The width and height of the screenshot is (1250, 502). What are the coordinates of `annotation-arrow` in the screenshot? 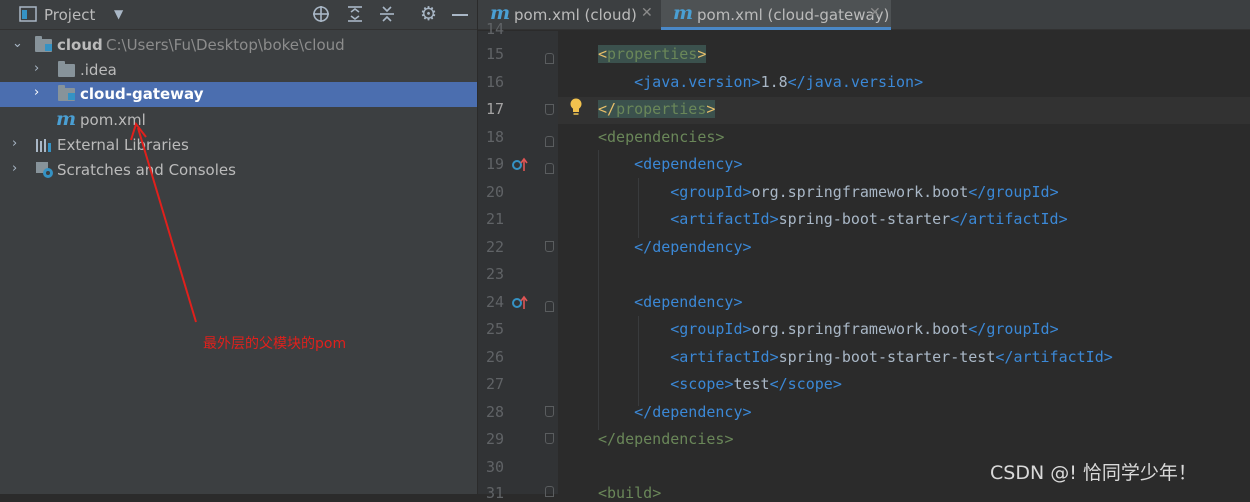 It's located at (163, 222).